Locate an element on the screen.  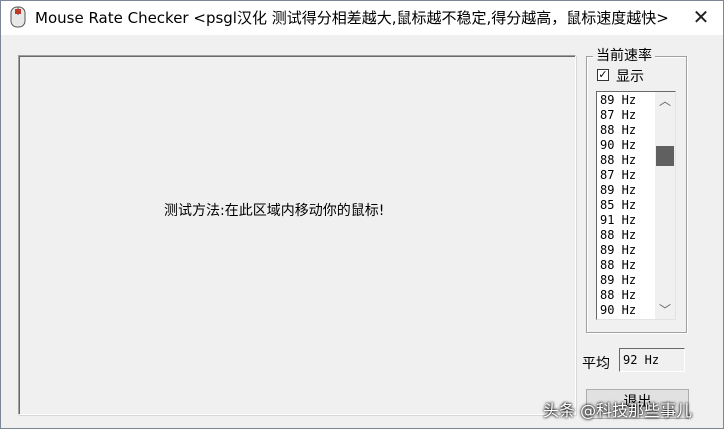
rate-item: 85 Hz is located at coordinates (618, 205).